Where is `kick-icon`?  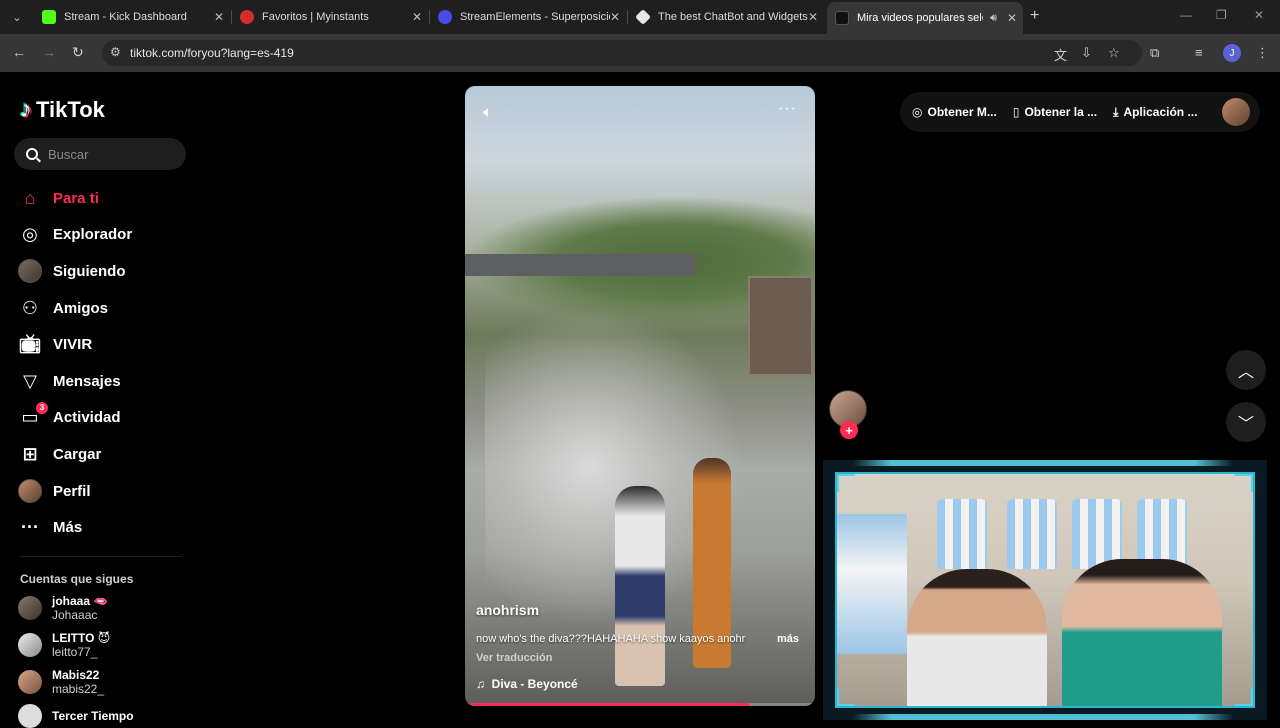
kick-icon is located at coordinates (49, 17).